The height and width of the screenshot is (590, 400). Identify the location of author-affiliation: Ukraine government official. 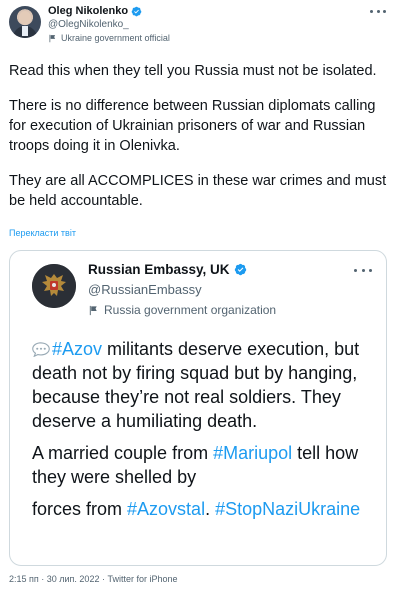
(109, 38).